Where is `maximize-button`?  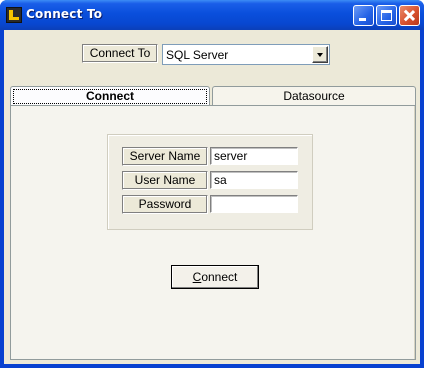 maximize-button is located at coordinates (386, 15).